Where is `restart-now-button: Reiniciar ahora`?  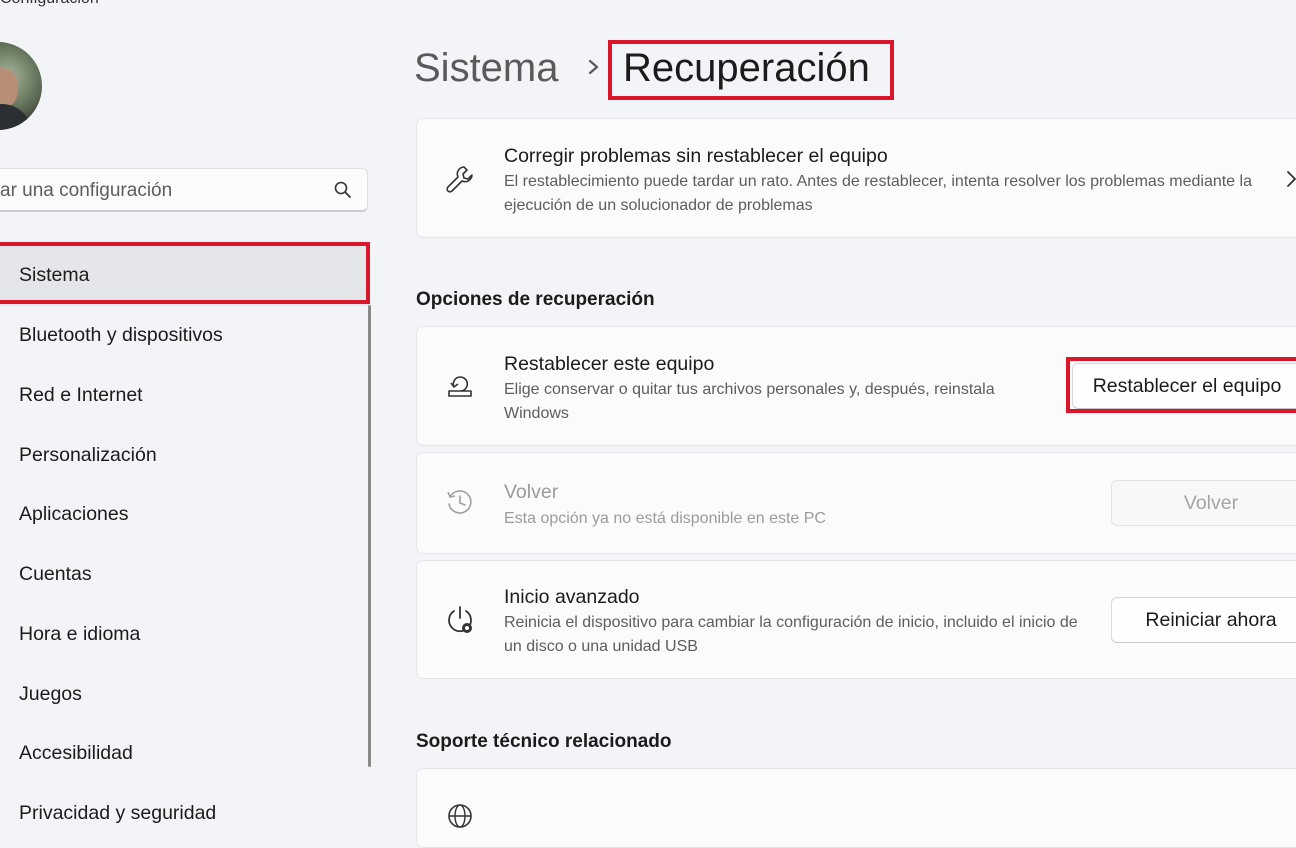
restart-now-button: Reiniciar ahora is located at coordinates (1203, 620).